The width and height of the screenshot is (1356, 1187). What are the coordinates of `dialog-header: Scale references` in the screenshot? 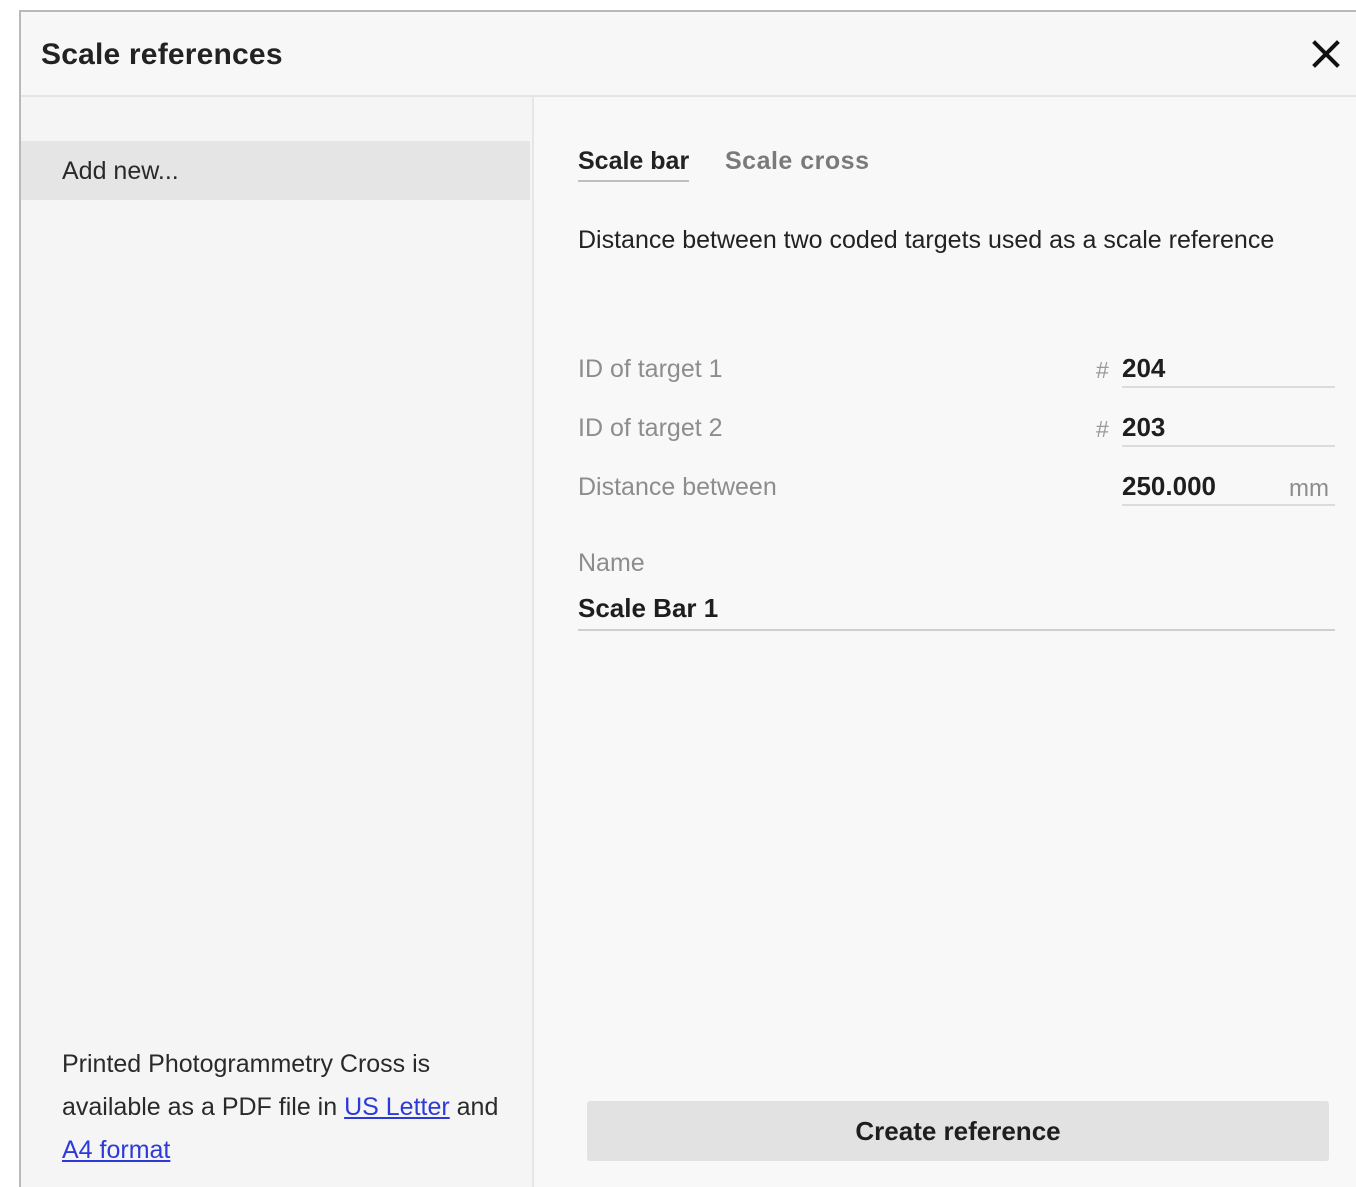 It's located at (688, 54).